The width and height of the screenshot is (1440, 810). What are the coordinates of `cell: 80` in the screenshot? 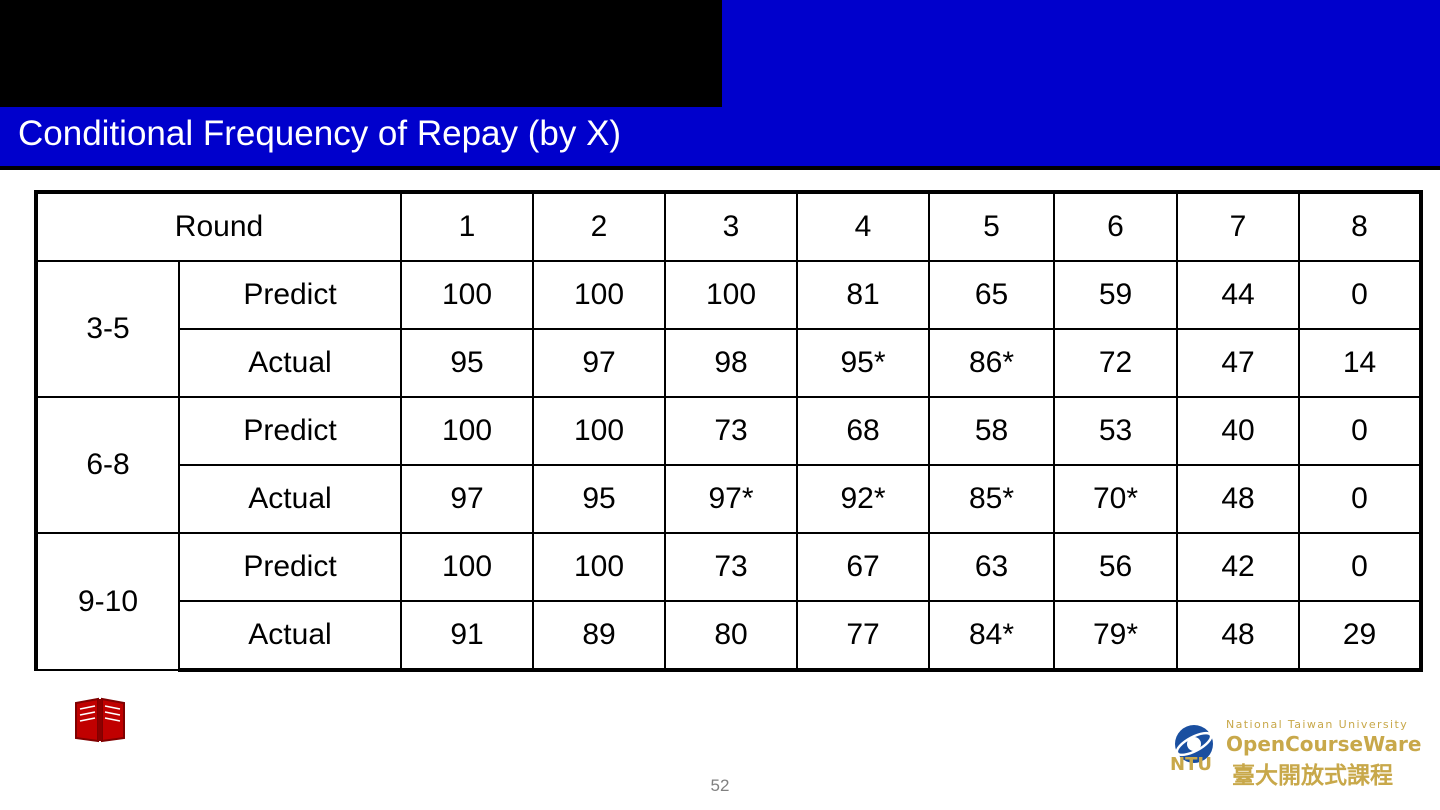 It's located at (731, 636).